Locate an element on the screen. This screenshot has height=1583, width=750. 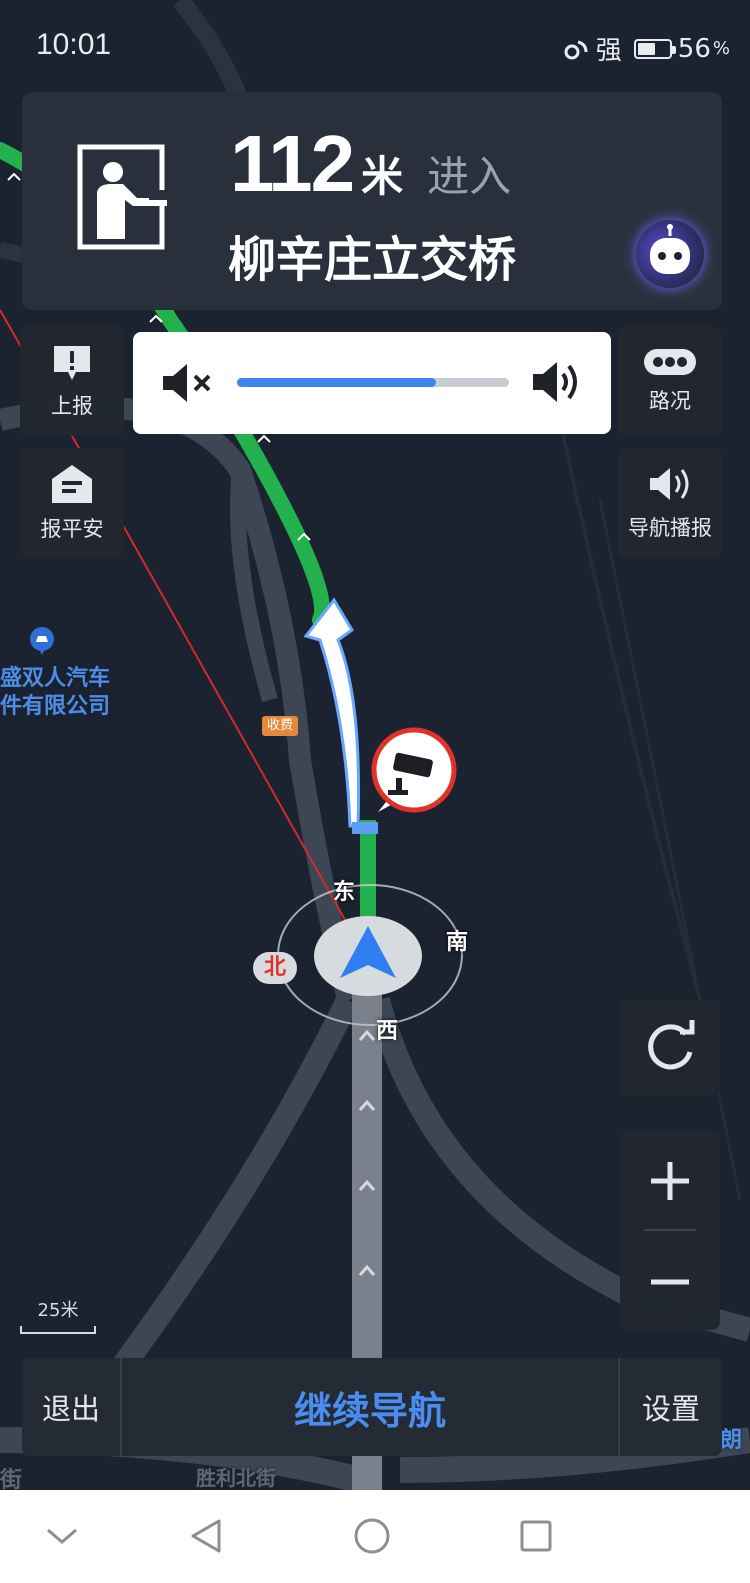
map-scale: 25米 is located at coordinates (58, 1315).